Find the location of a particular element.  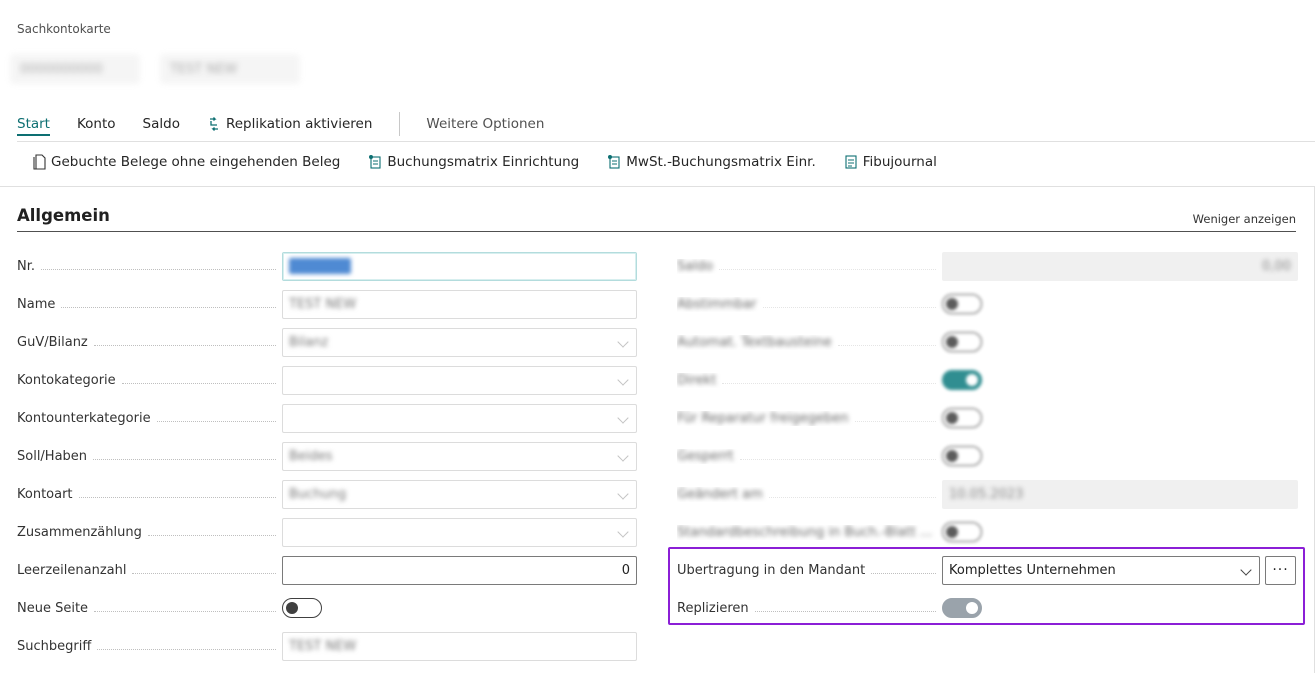

standard-toggle is located at coordinates (962, 532).